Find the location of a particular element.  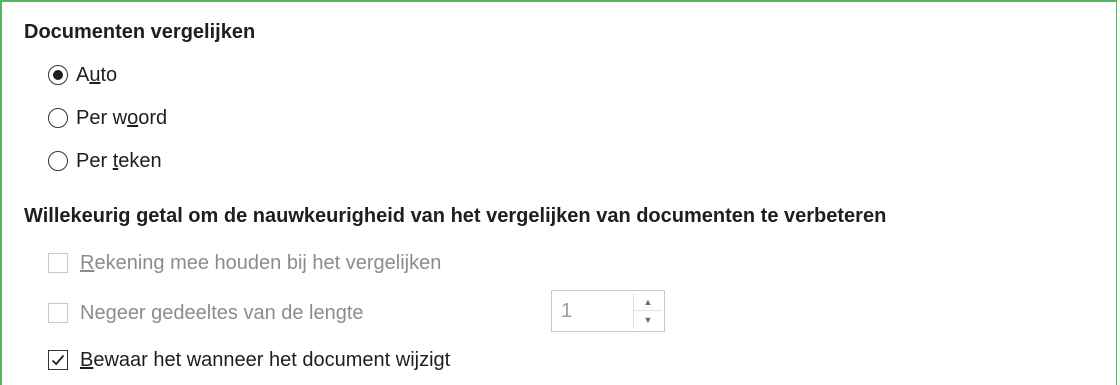

checkbox-take-into-account: Rekening mee houden bij het vergelijken is located at coordinates (244, 263).